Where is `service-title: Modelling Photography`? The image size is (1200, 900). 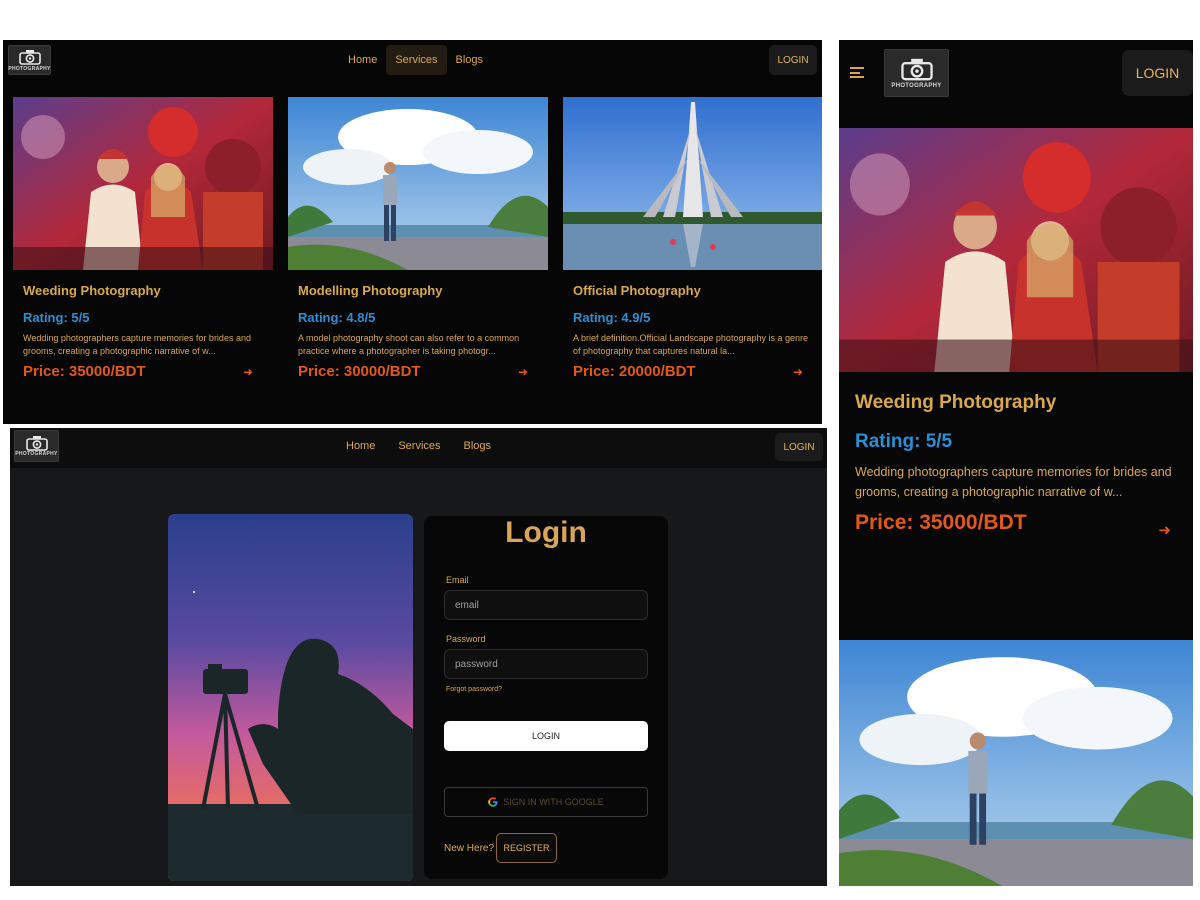 service-title: Modelling Photography is located at coordinates (370, 290).